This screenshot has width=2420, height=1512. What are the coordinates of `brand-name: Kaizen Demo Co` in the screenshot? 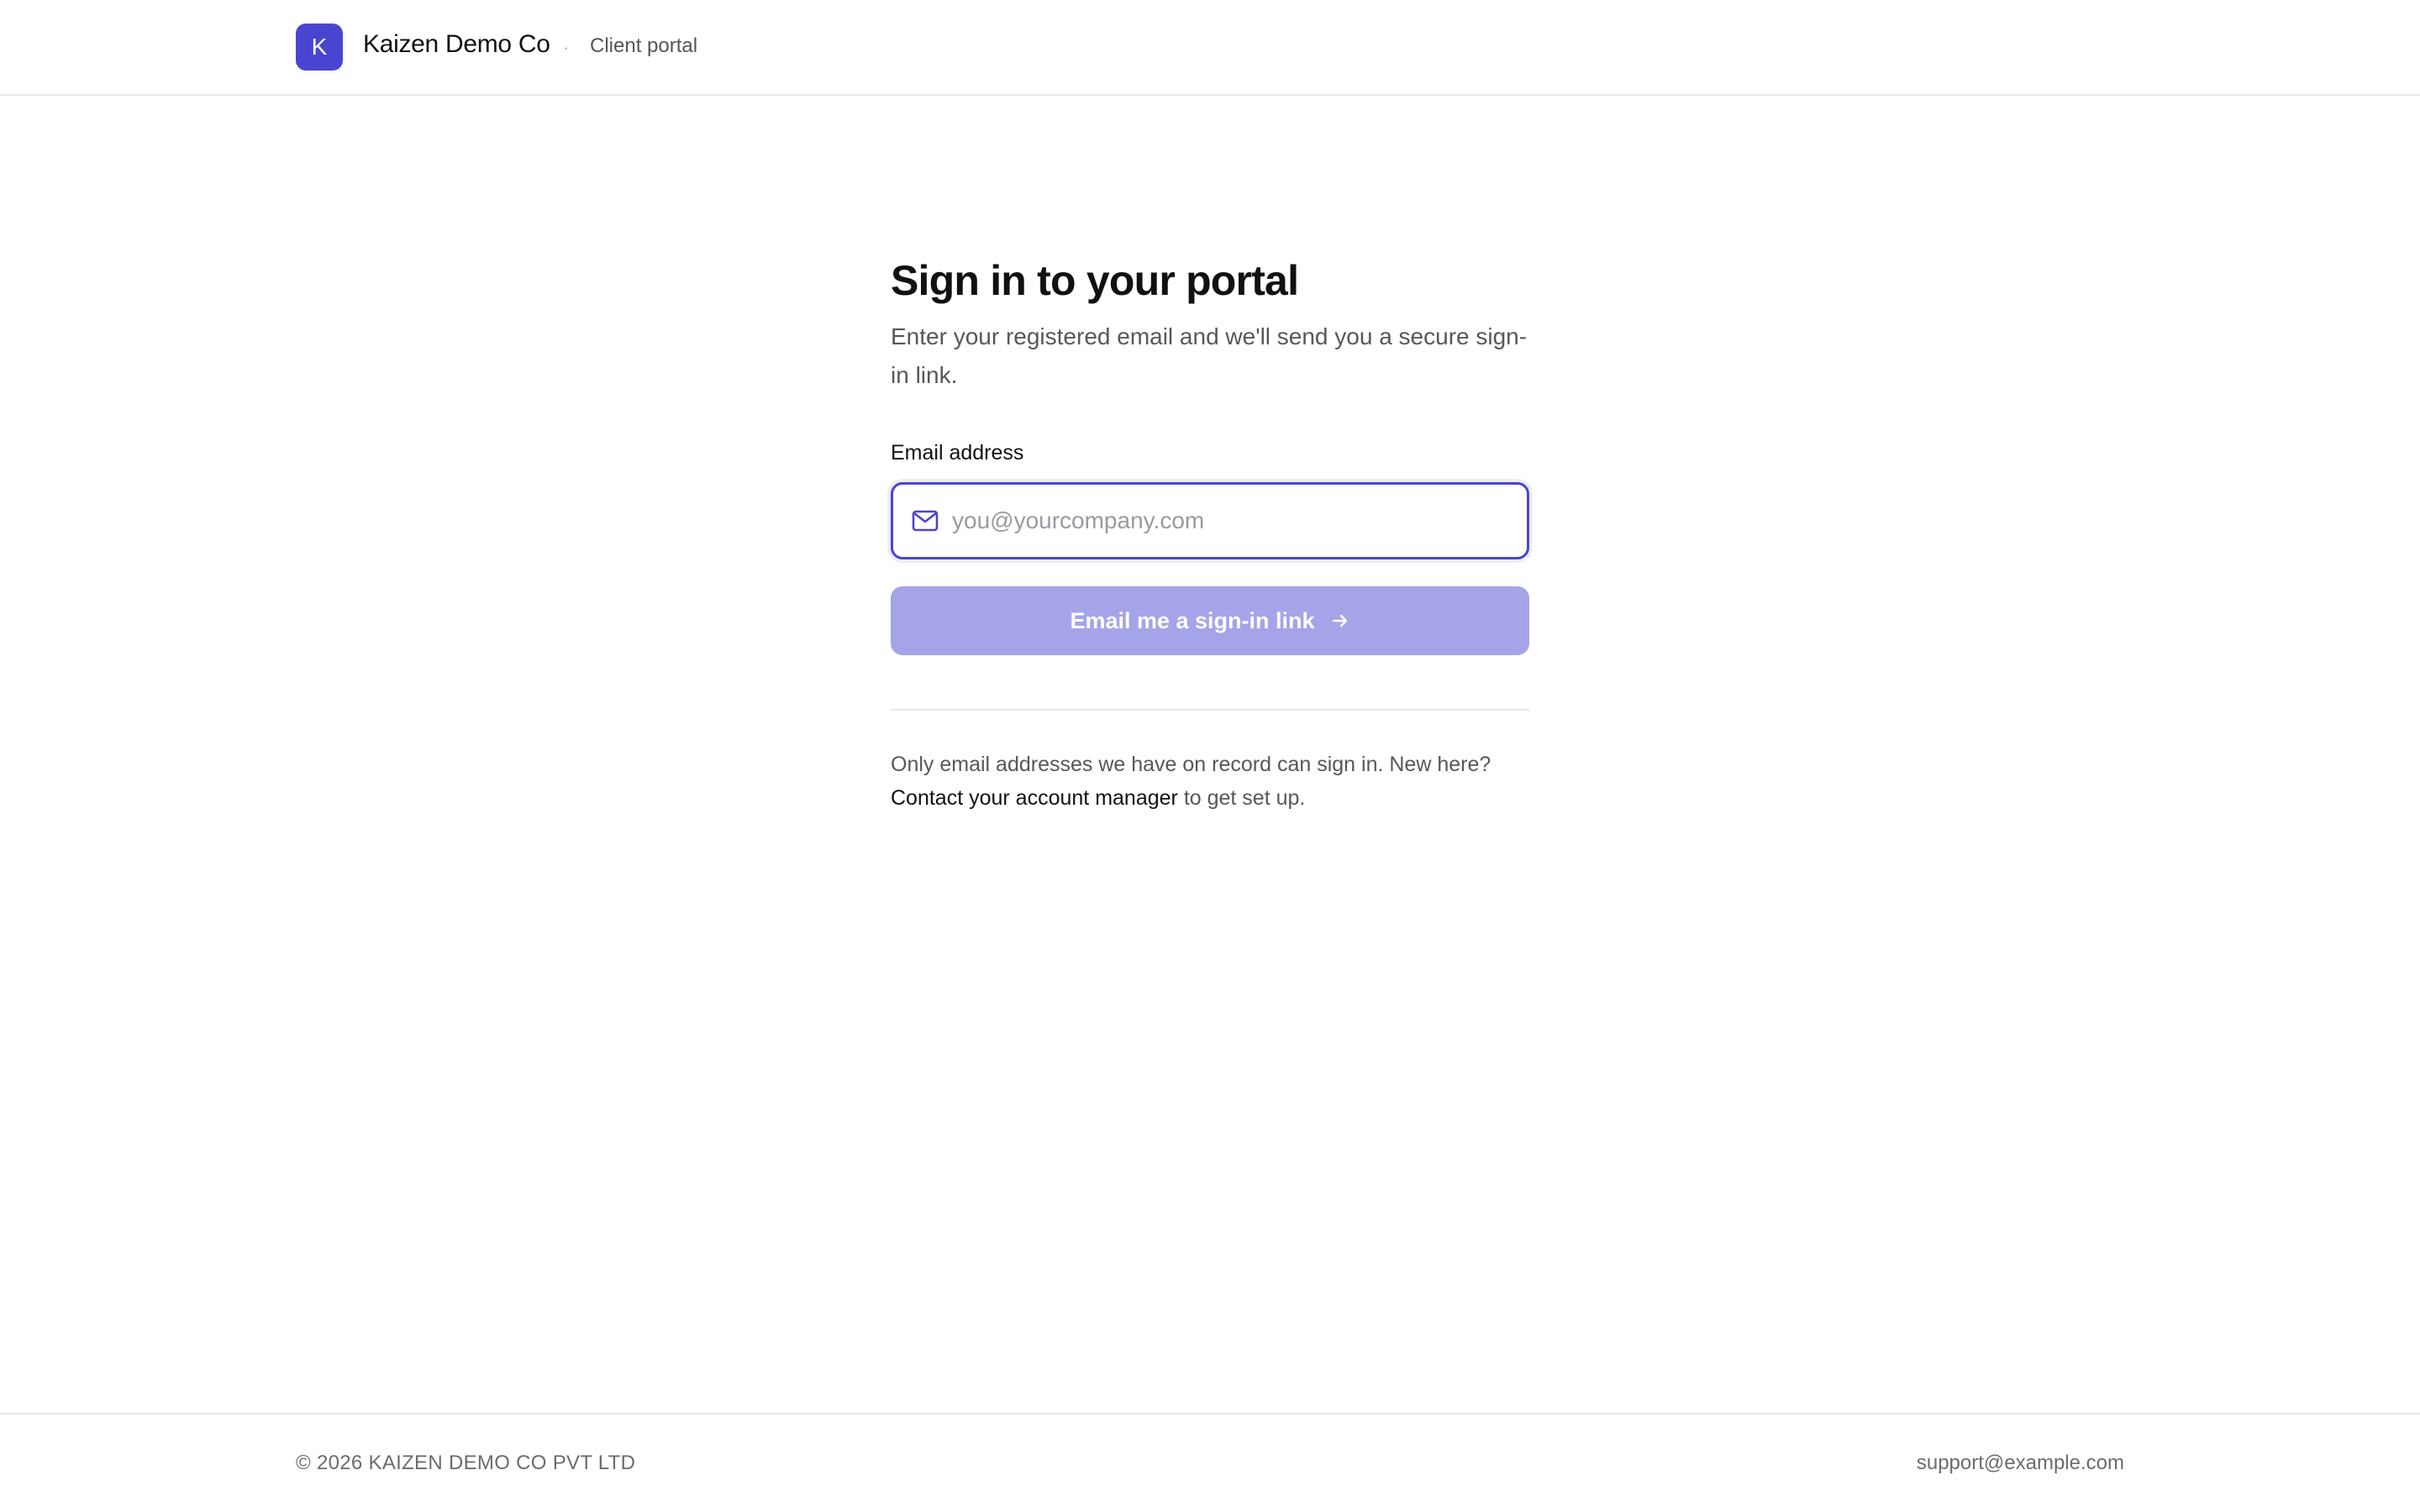 It's located at (456, 44).